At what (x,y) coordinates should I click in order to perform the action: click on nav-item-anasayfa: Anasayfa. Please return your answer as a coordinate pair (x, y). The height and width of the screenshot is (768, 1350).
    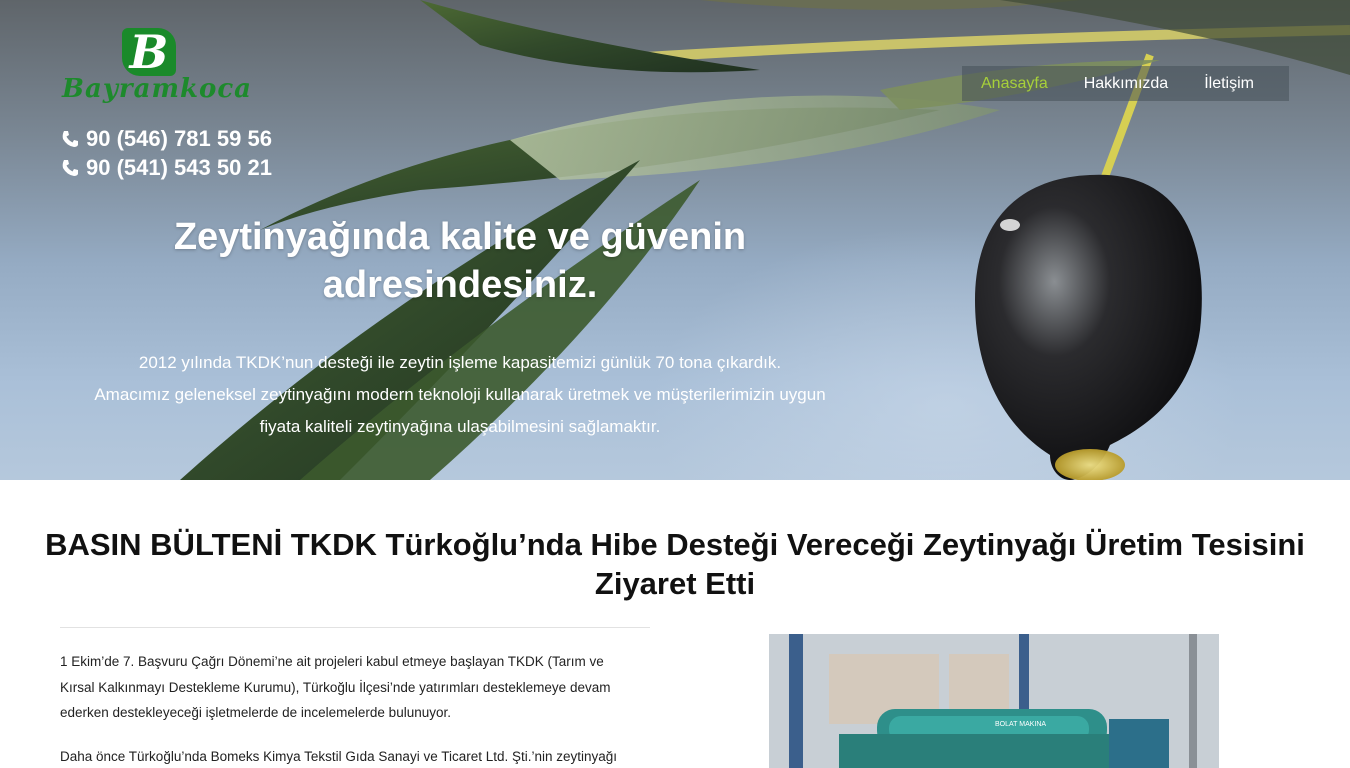
    Looking at the image, I should click on (1014, 83).